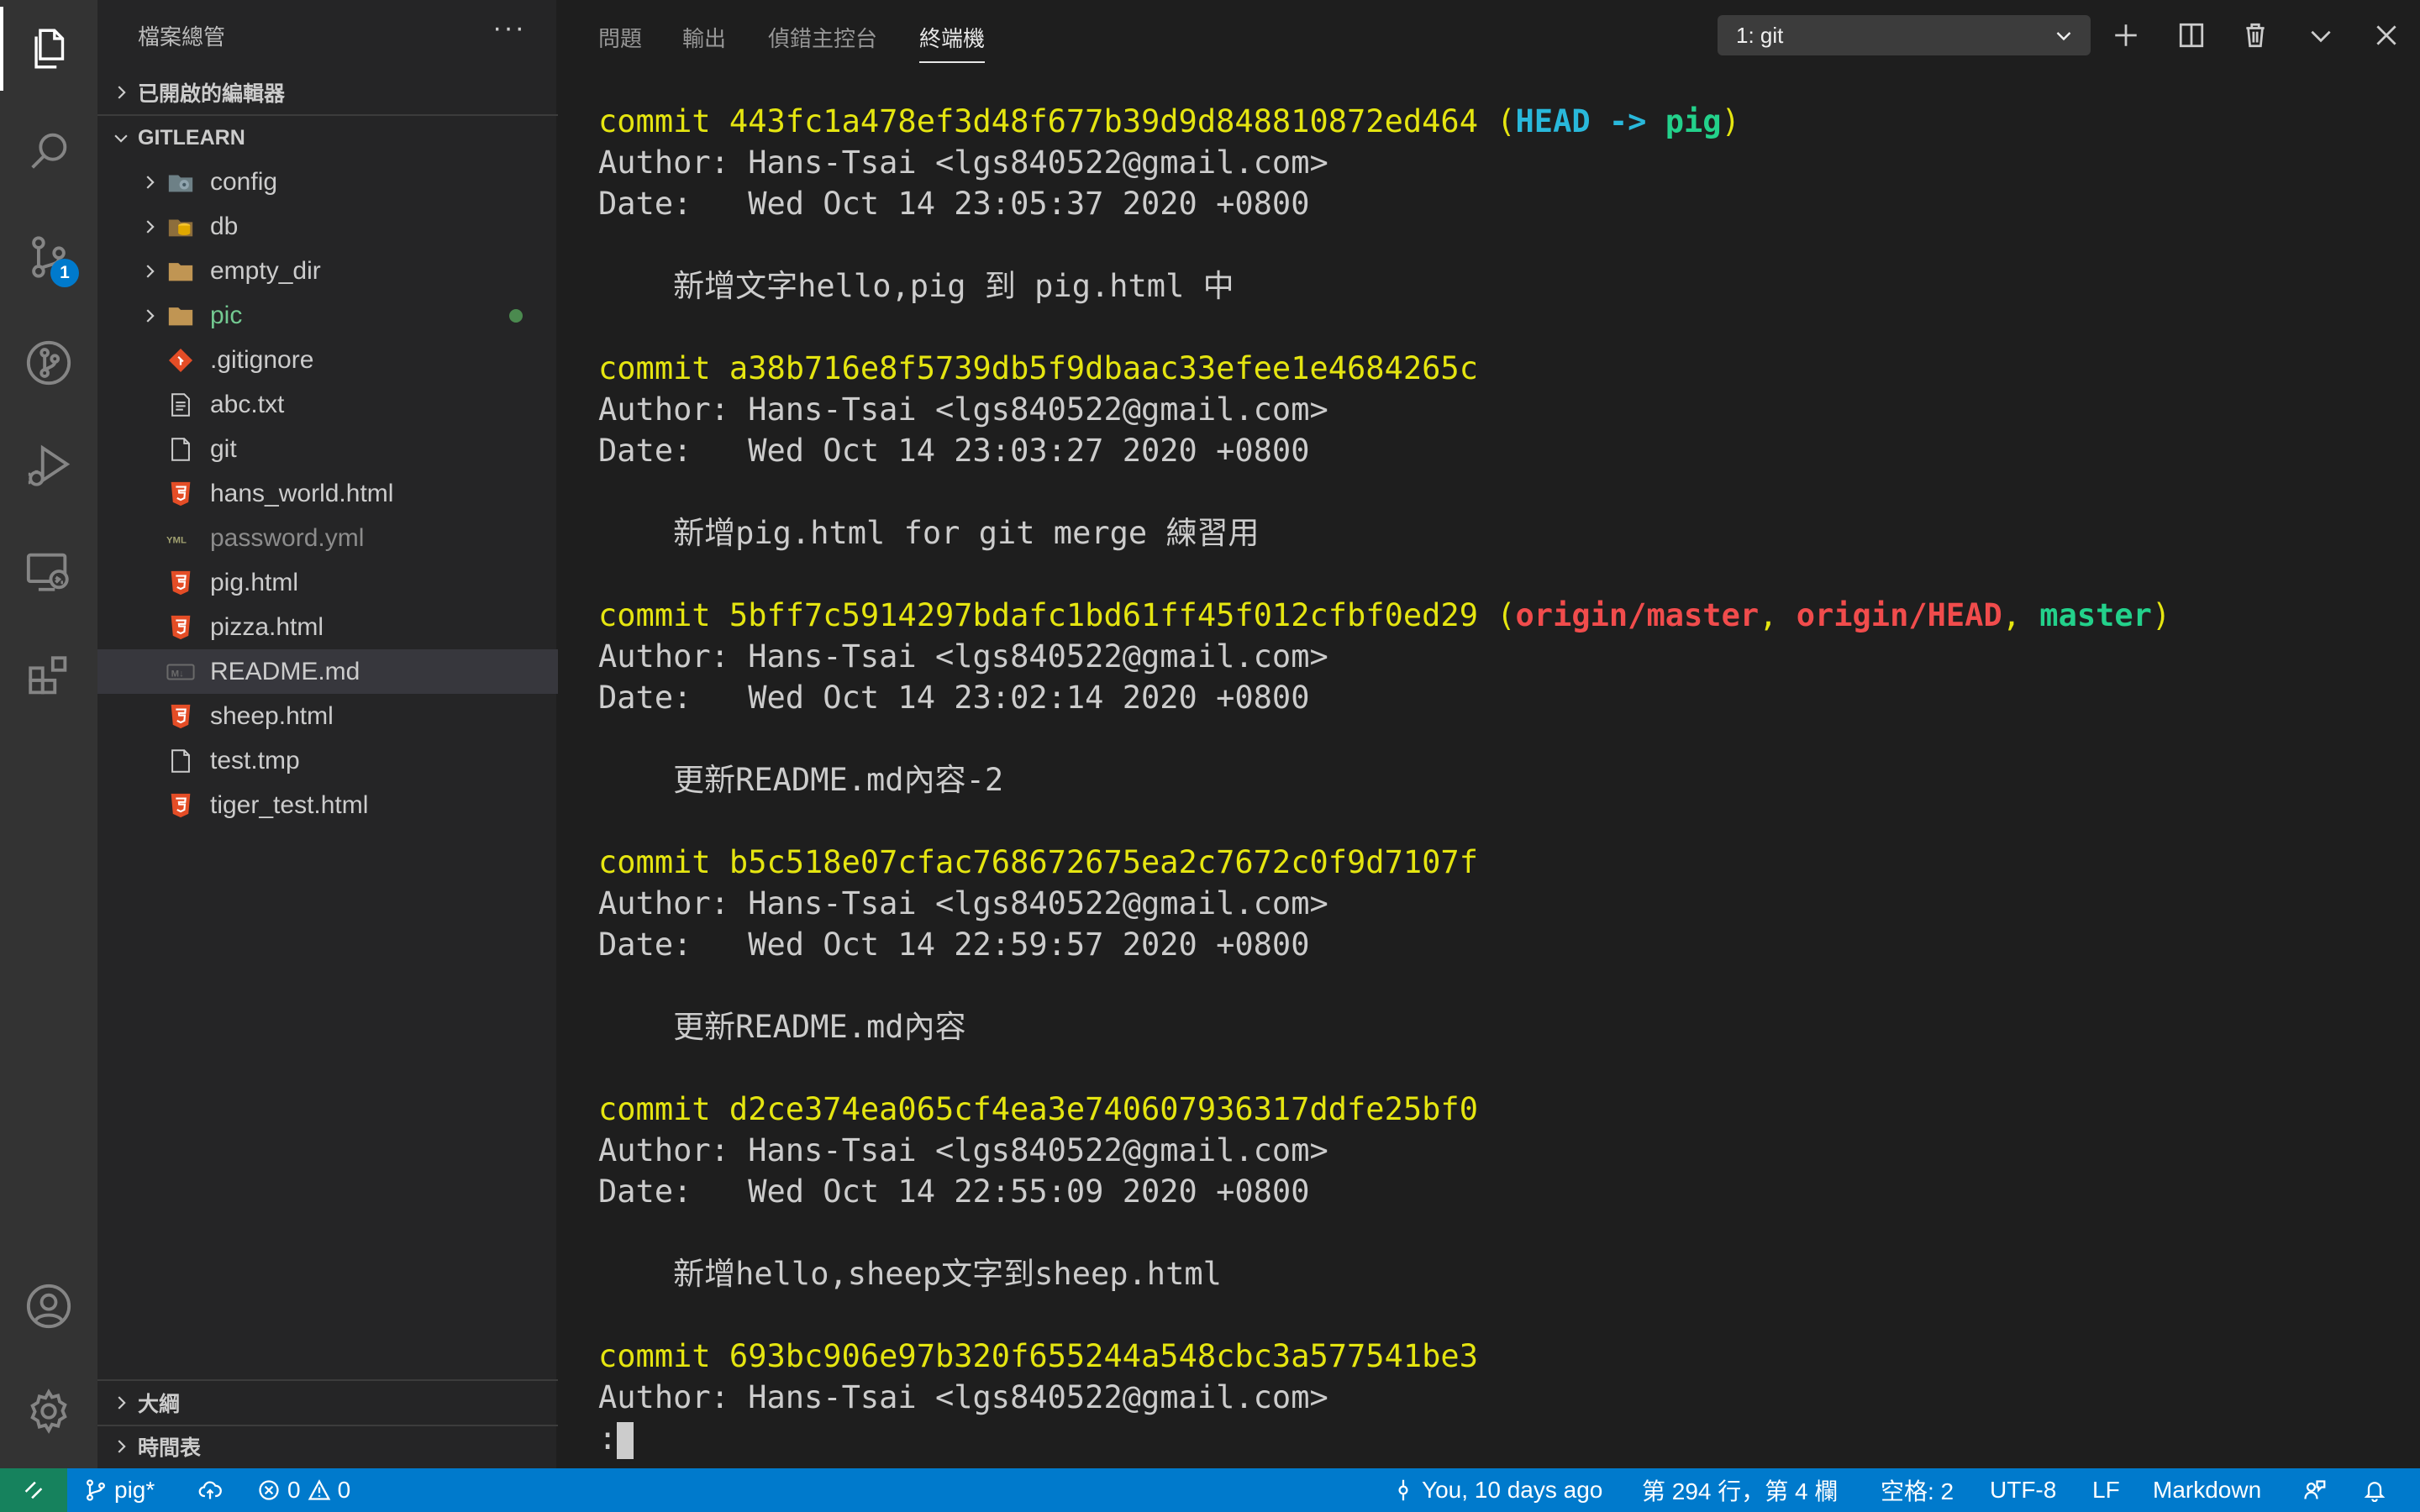 Image resolution: width=2420 pixels, height=1512 pixels. What do you see at coordinates (303, 1490) in the screenshot?
I see `problems-status: 0 0` at bounding box center [303, 1490].